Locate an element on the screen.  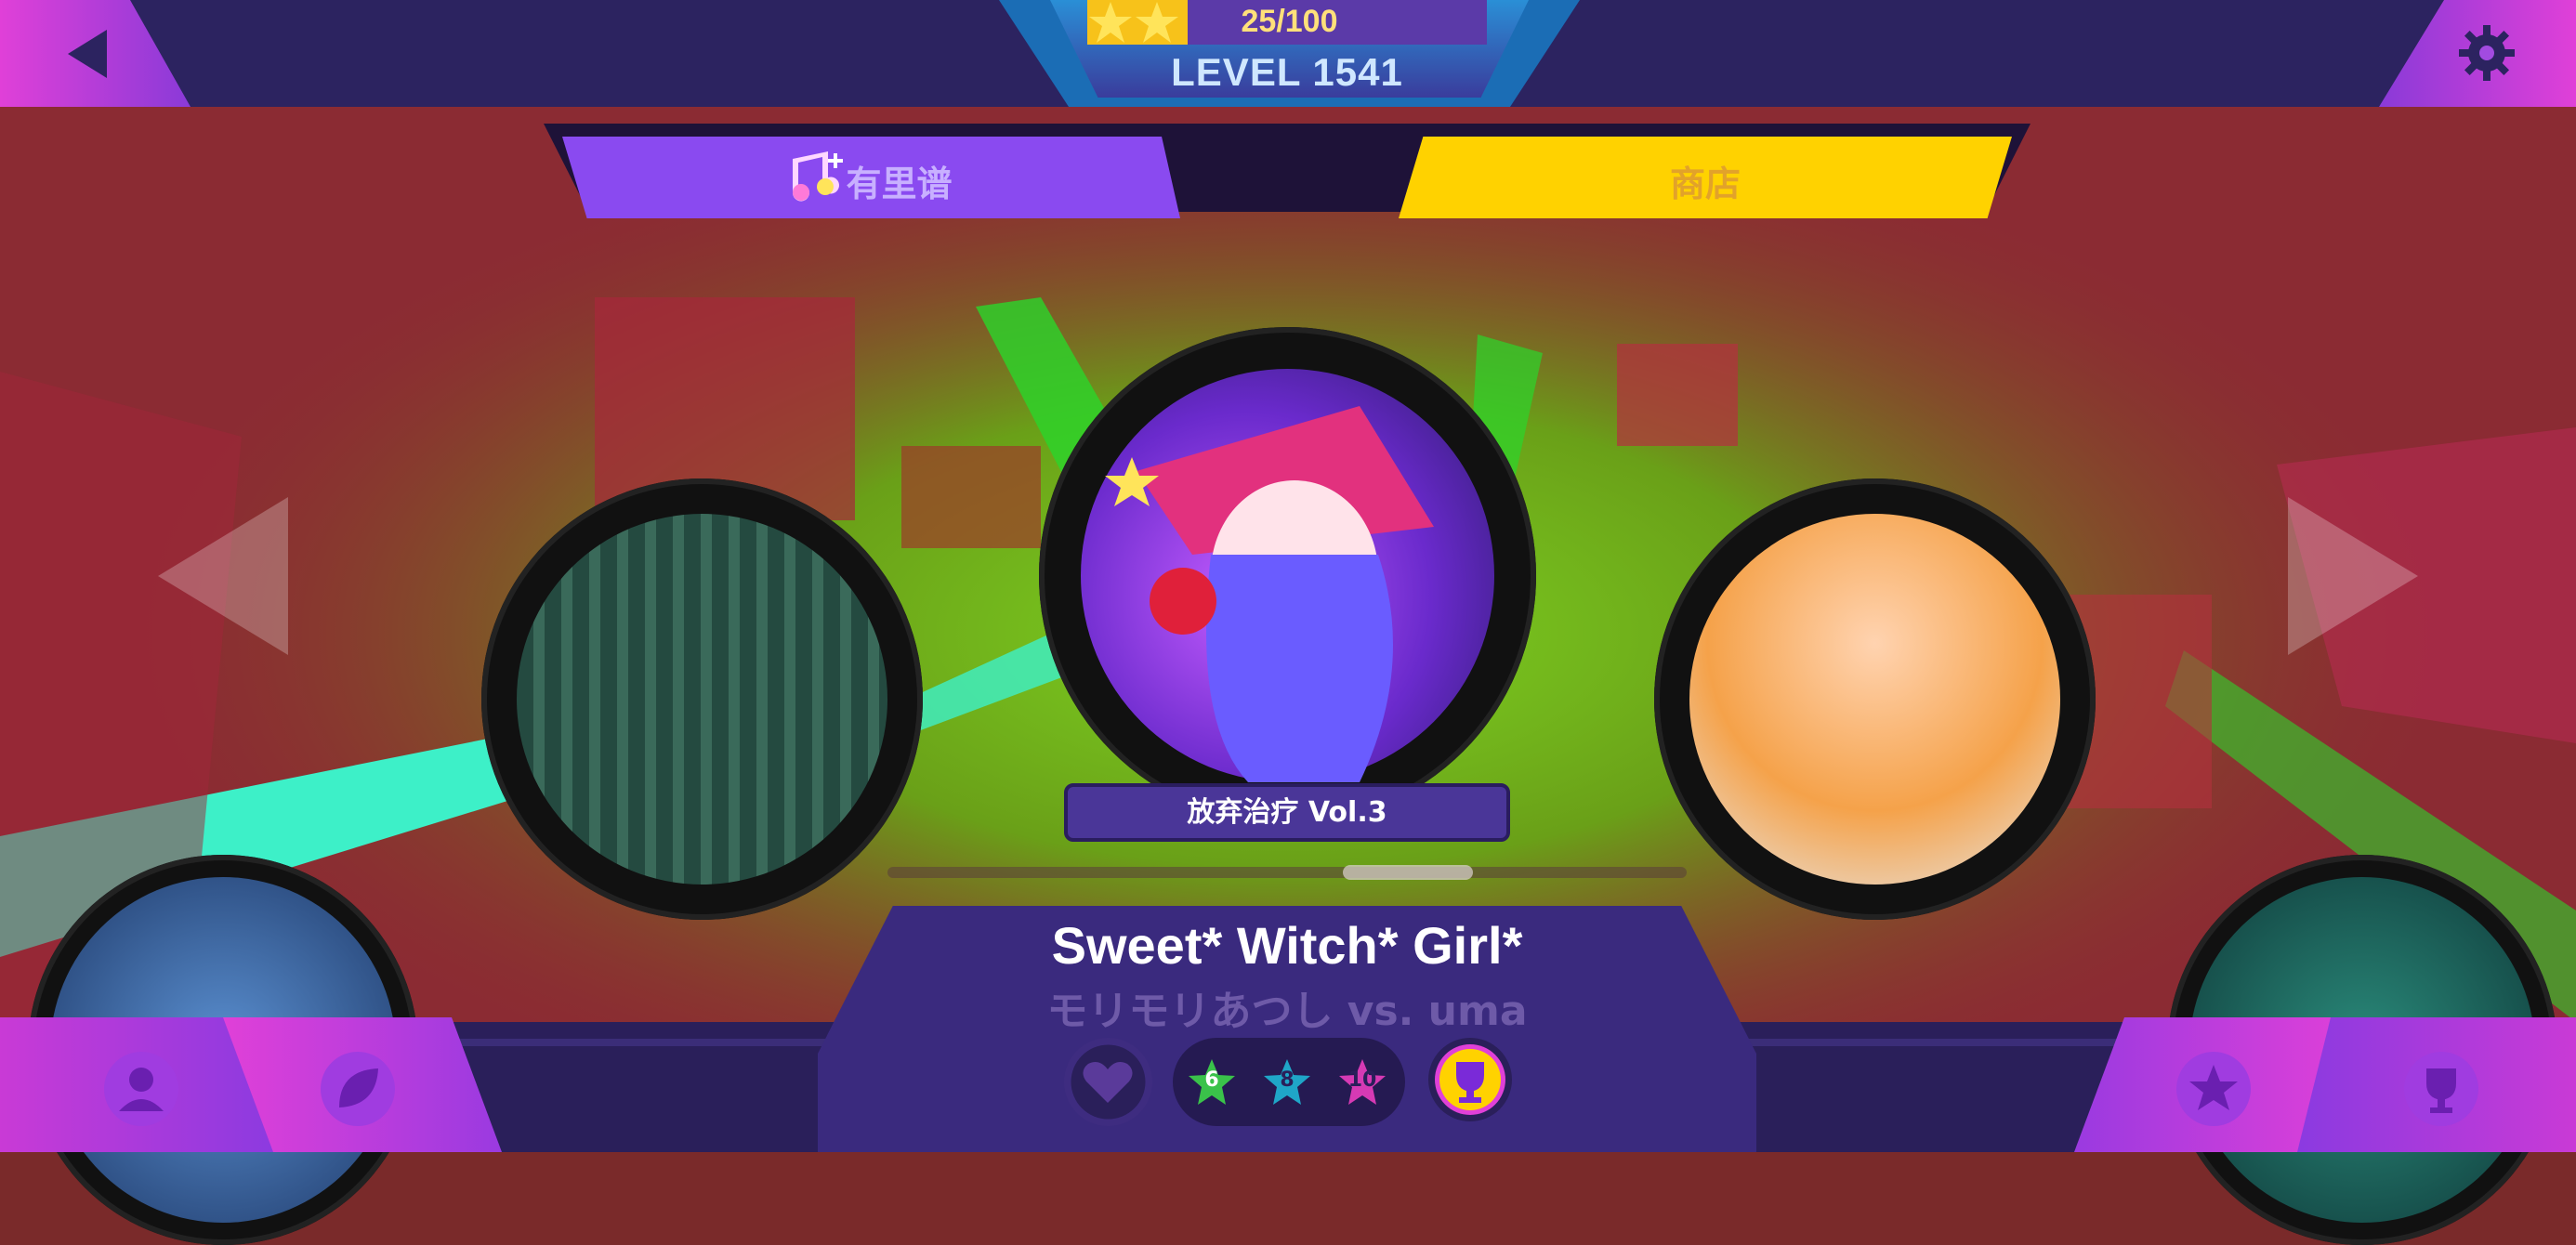
xp-counter: 25/100 is located at coordinates (1289, 21).